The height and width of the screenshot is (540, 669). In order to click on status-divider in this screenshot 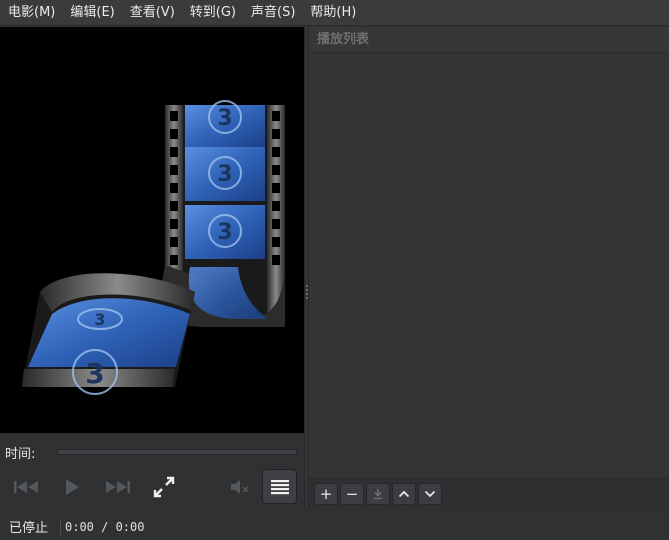, I will do `click(60, 526)`.